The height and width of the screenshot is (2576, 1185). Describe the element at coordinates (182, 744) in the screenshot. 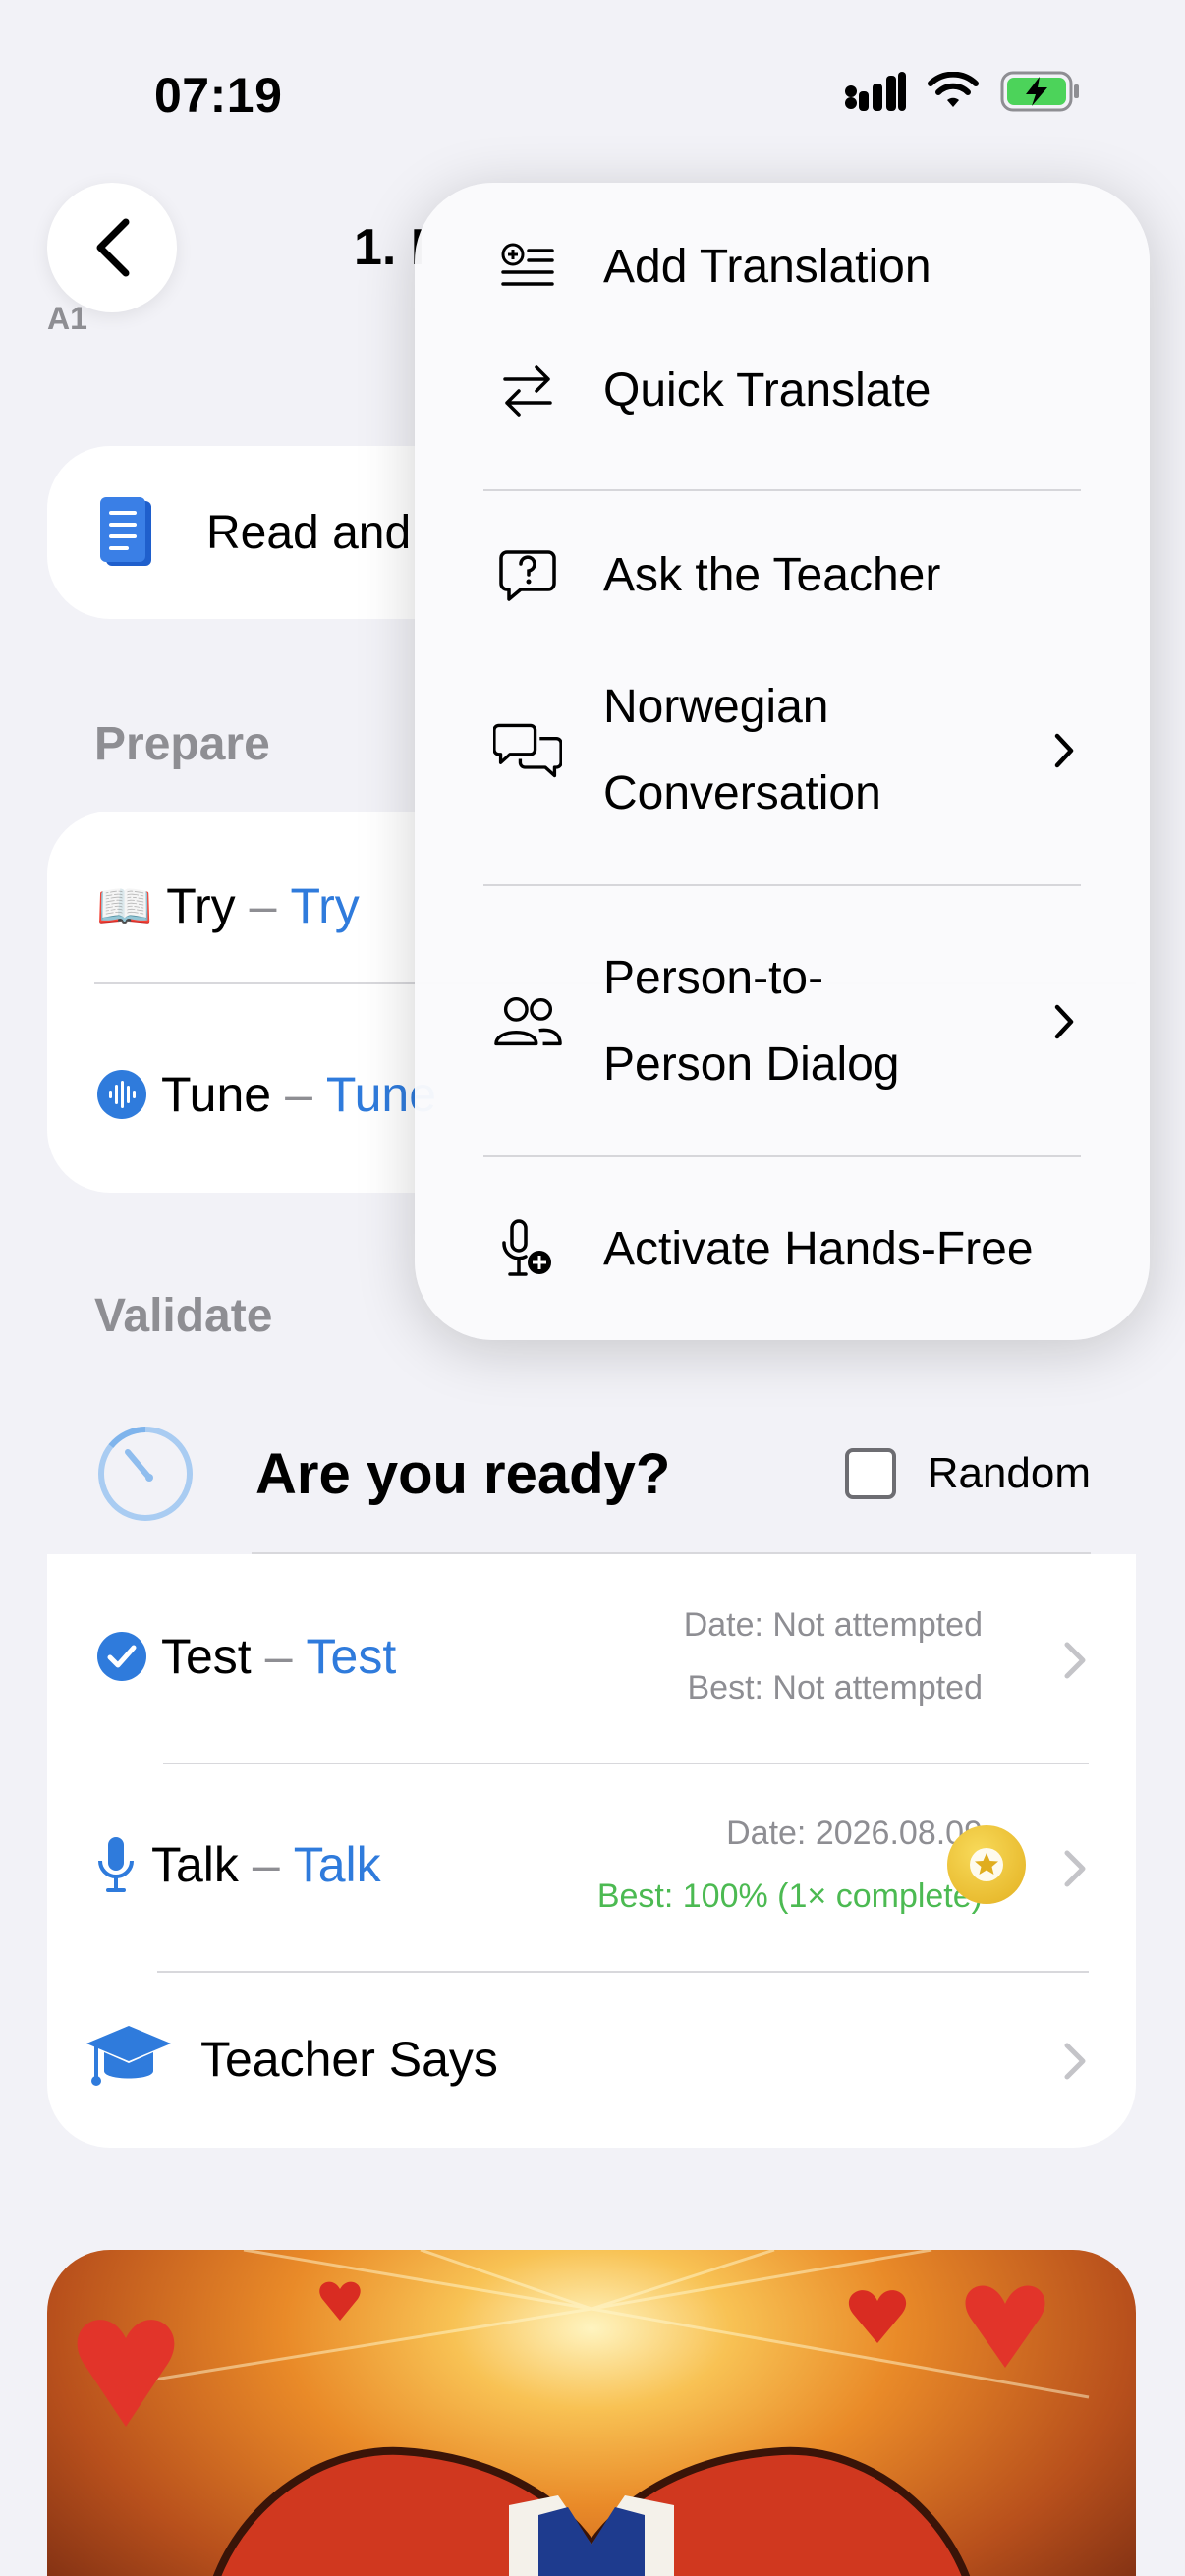

I see `prepare-title: Prepare` at that location.